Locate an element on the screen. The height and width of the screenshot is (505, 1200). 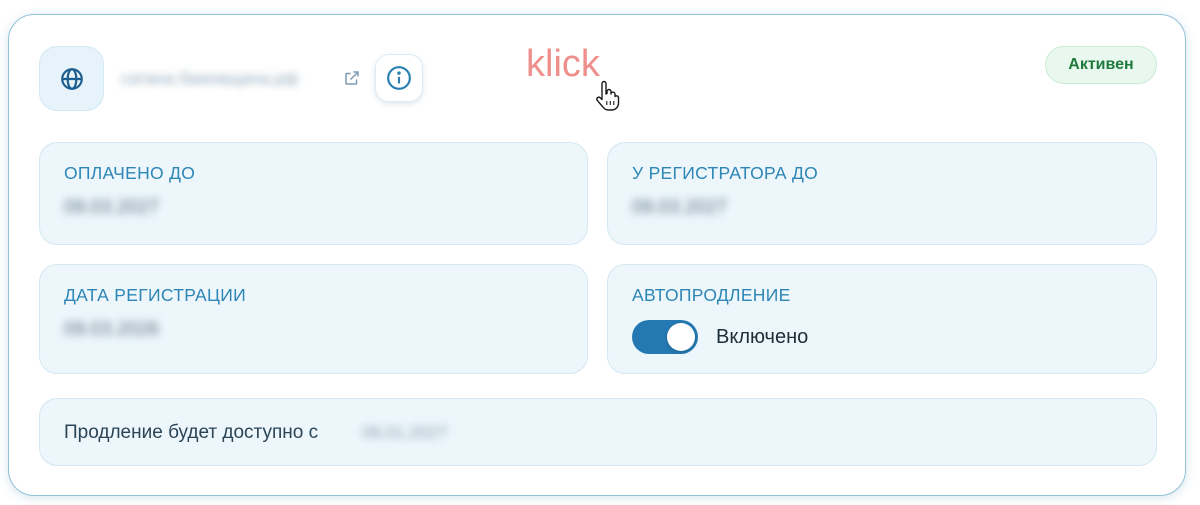
external-link-icon is located at coordinates (352, 78).